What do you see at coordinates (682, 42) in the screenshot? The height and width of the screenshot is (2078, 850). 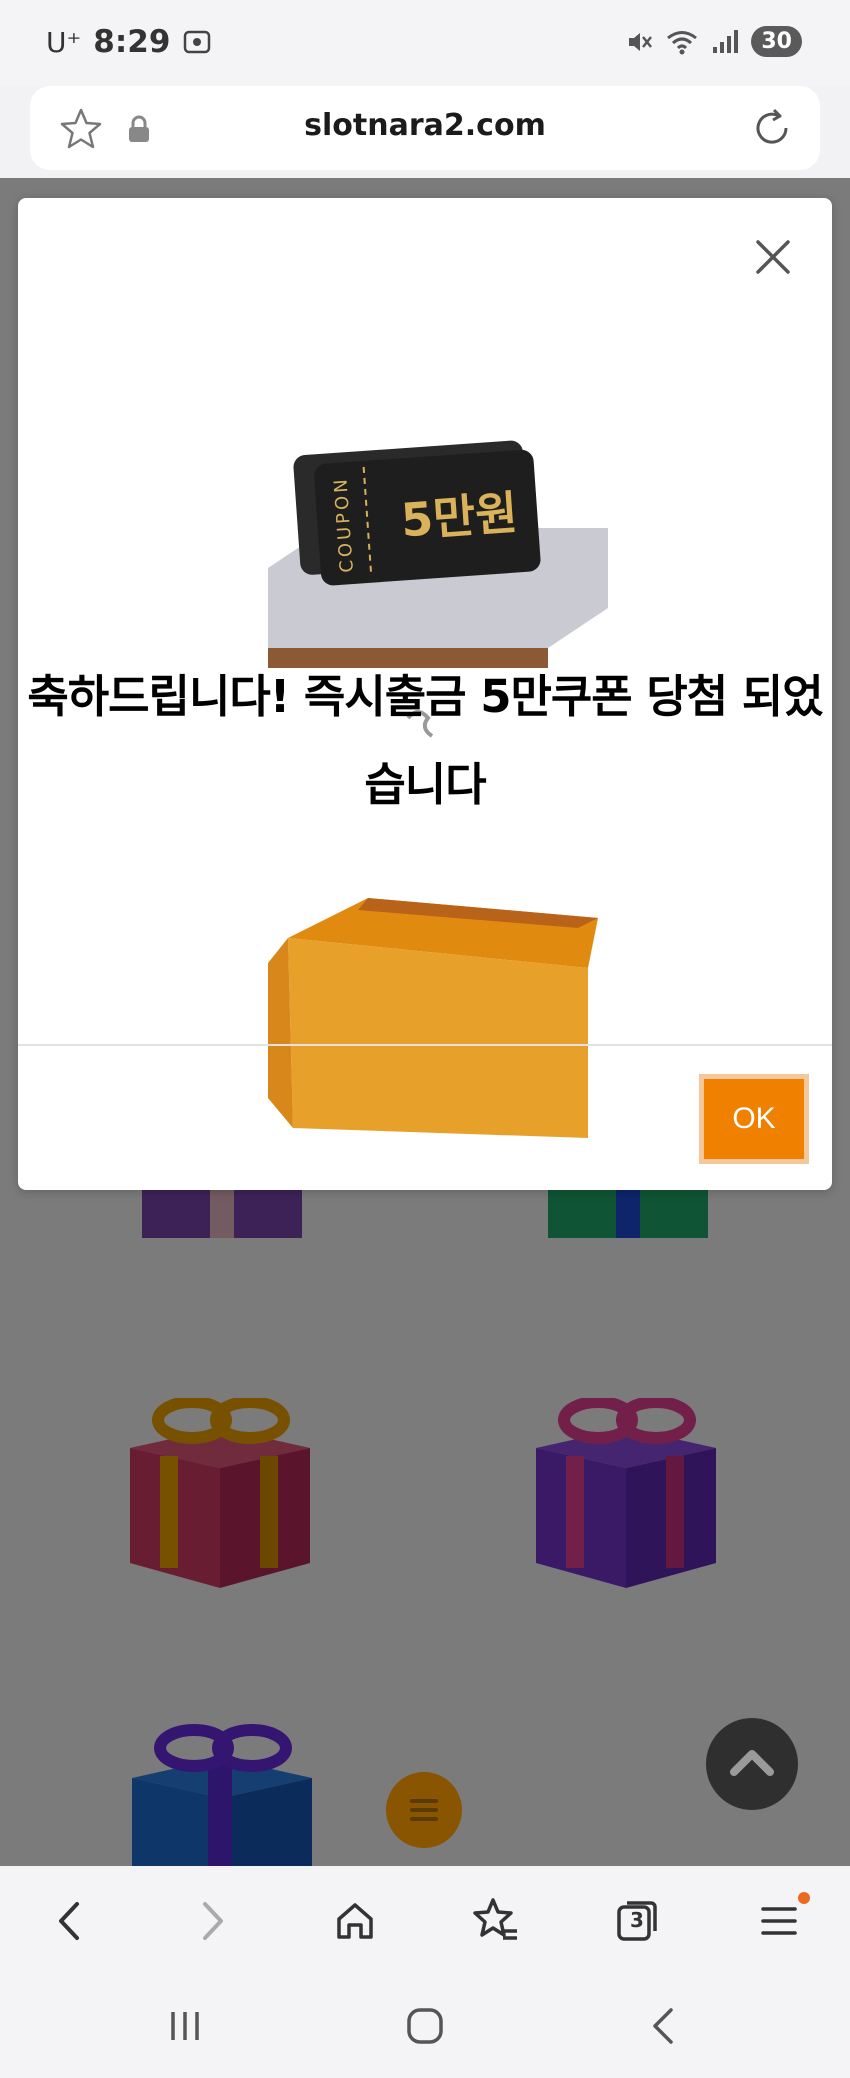 I see `wifi-icon` at bounding box center [682, 42].